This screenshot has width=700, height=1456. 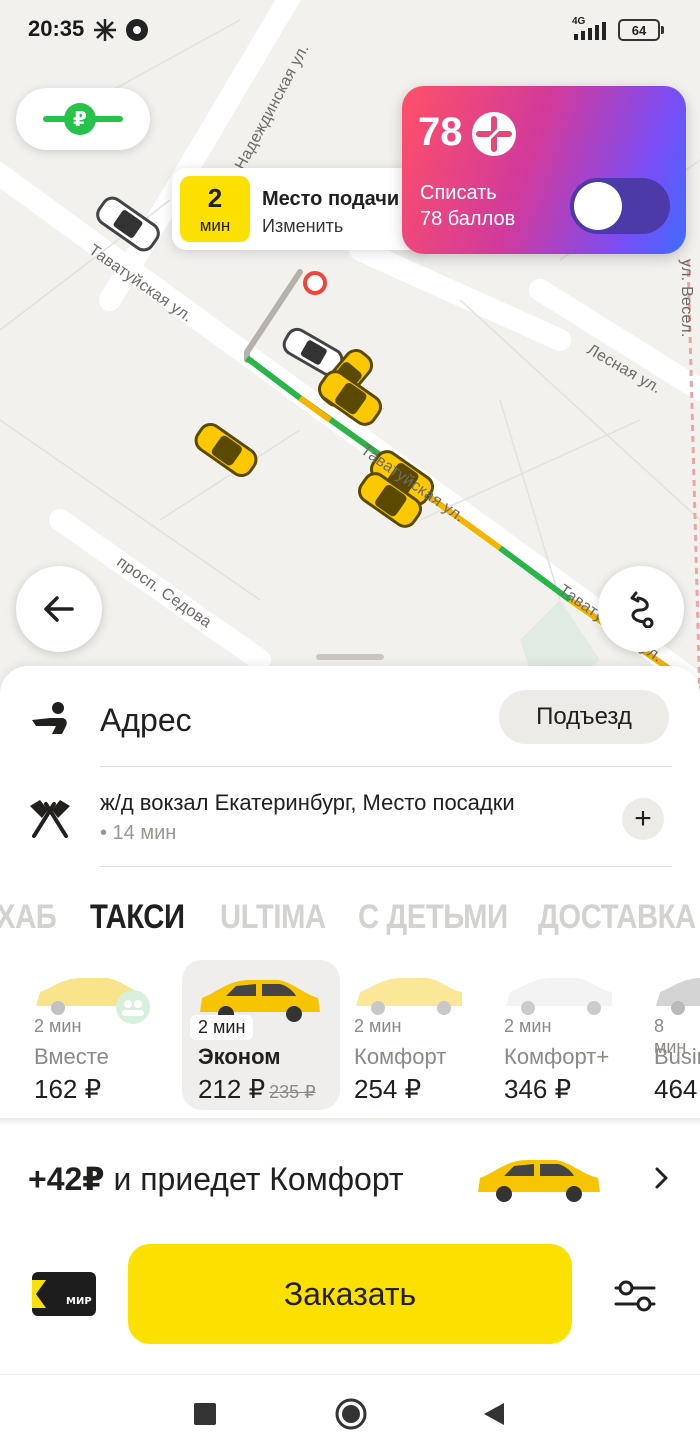 I want to click on entrance-button: Подъезд, so click(x=584, y=717).